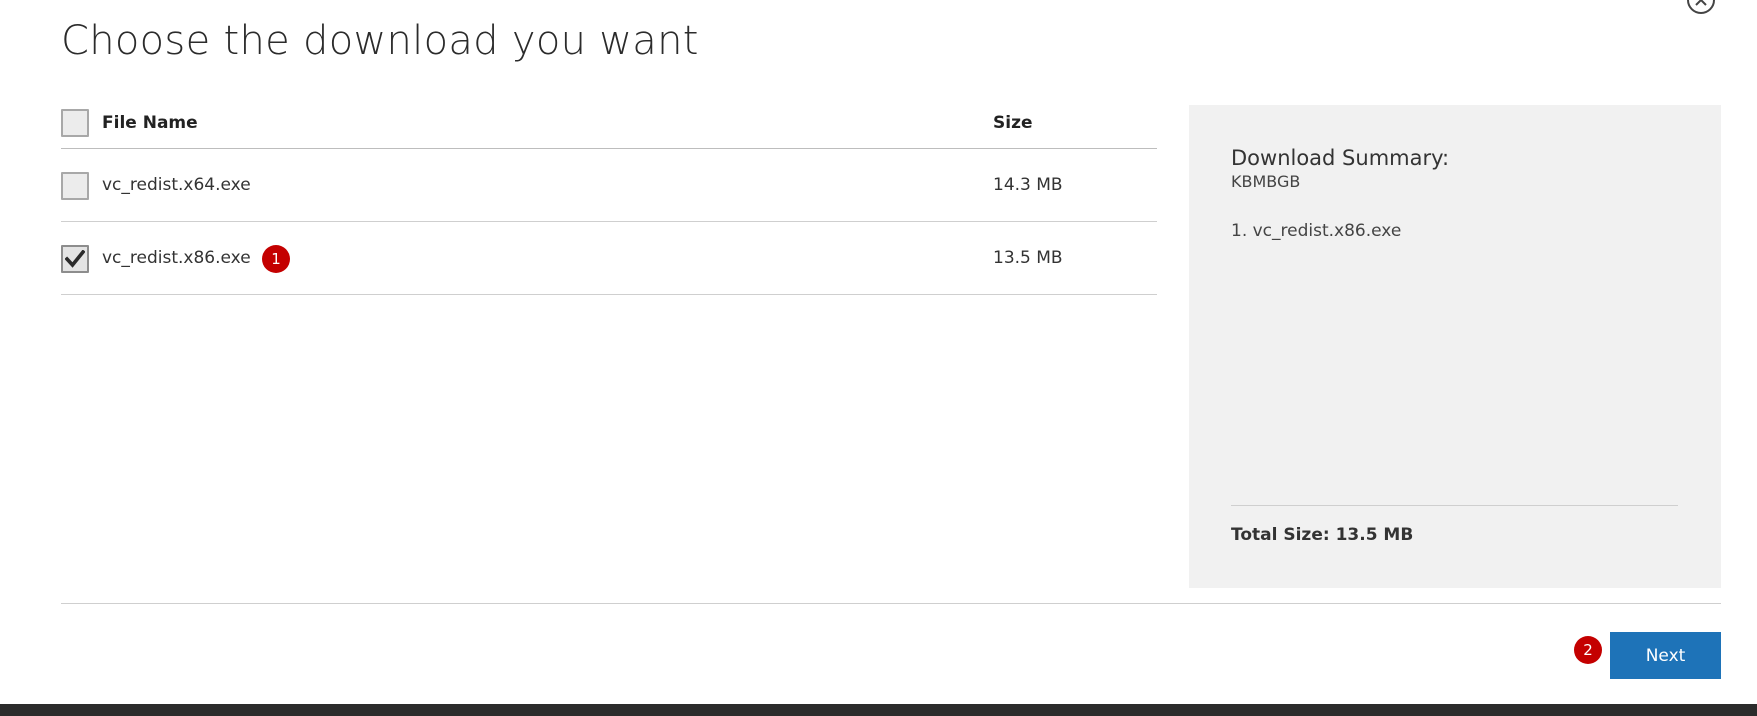  I want to click on file-checkbox-x64, so click(75, 186).